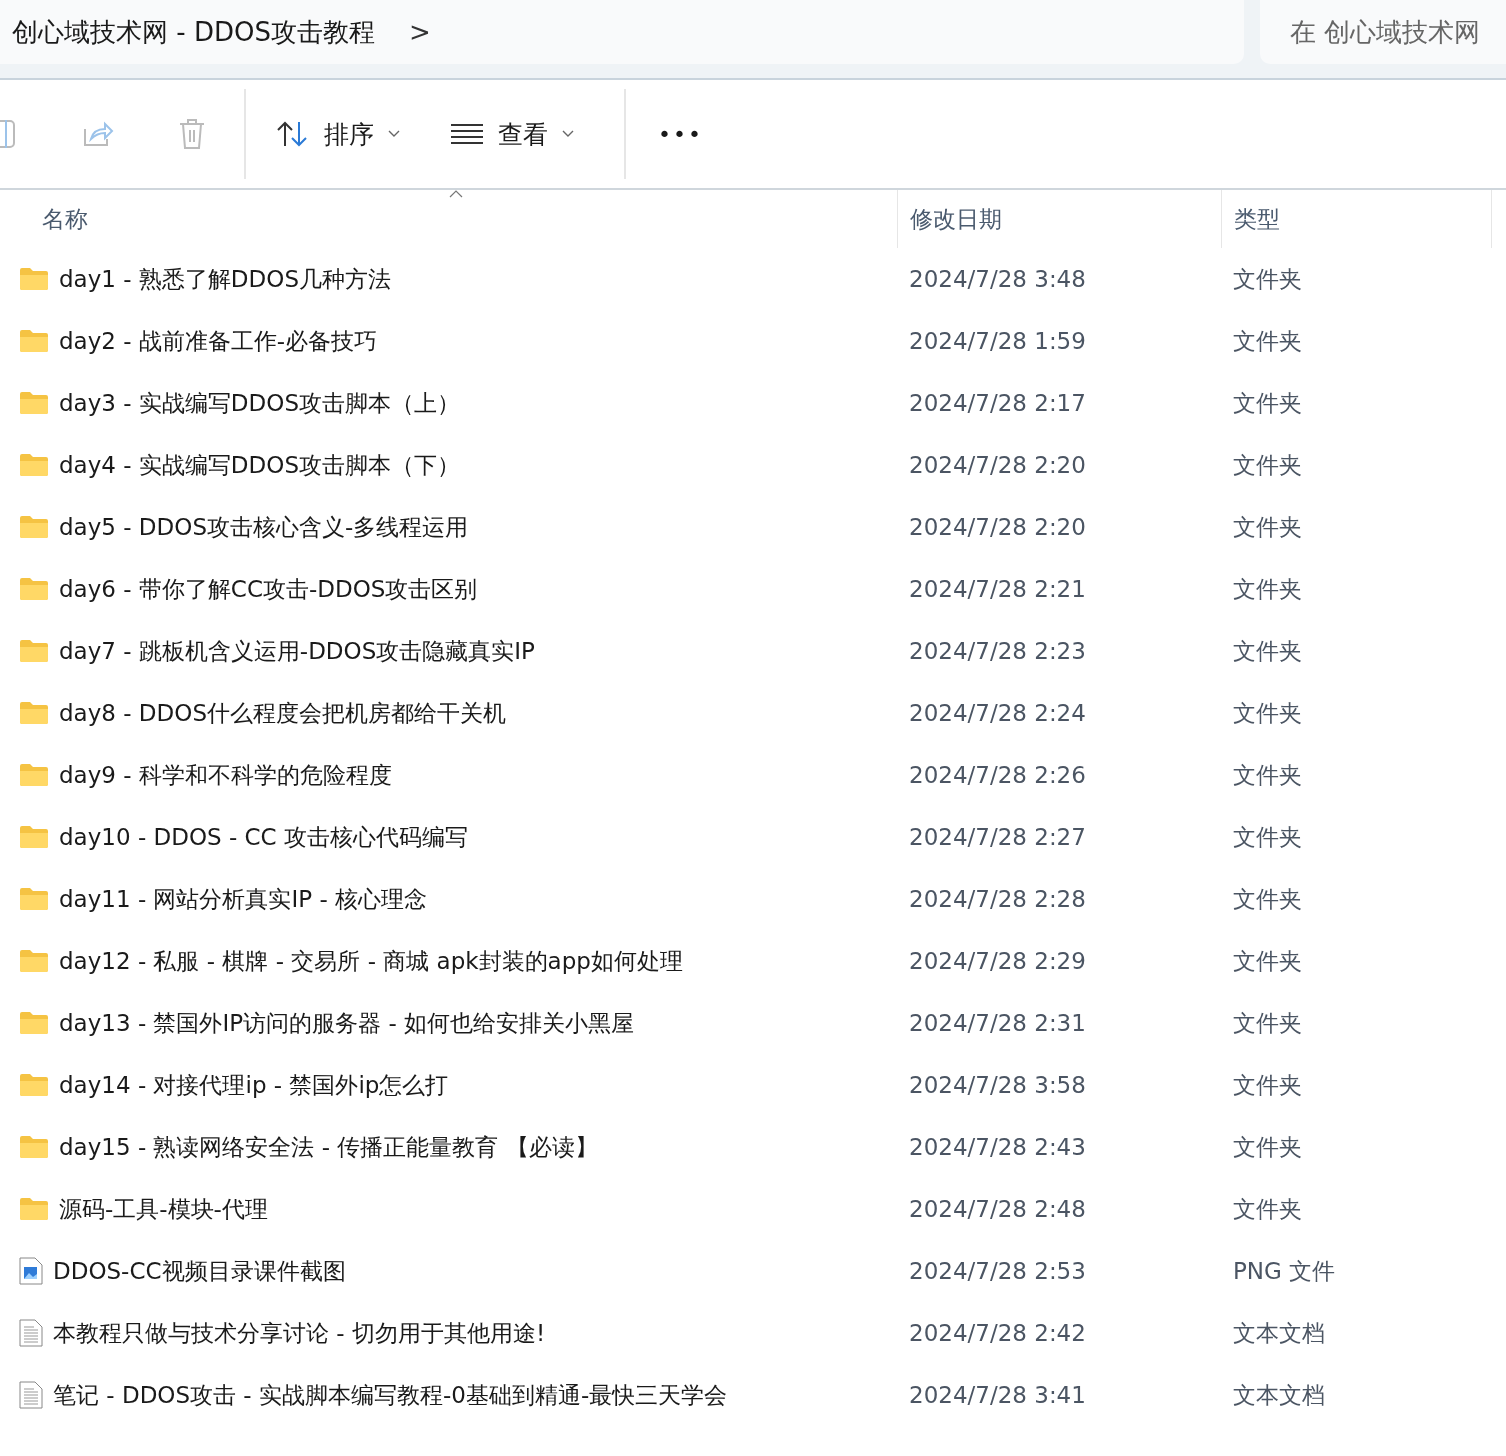  Describe the element at coordinates (997, 403) in the screenshot. I see `modified-date: 2024/7/28 2:17` at that location.